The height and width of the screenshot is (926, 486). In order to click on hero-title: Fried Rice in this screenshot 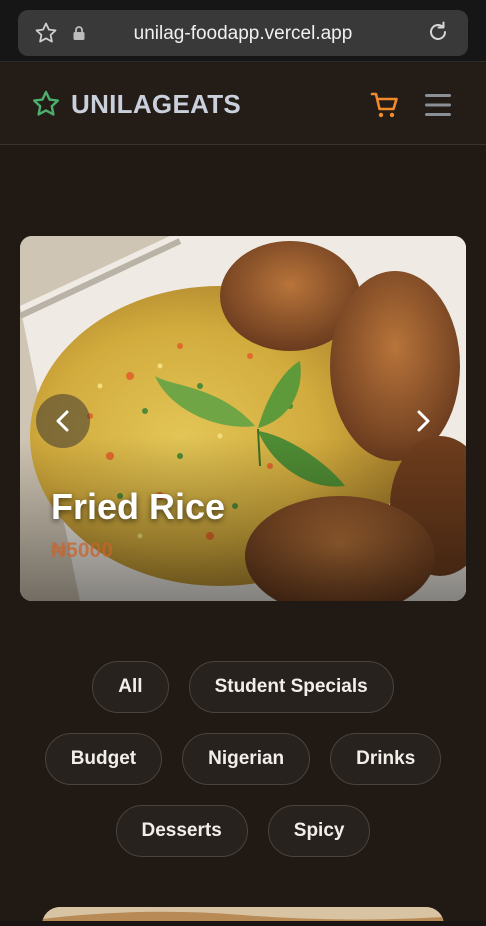, I will do `click(138, 506)`.